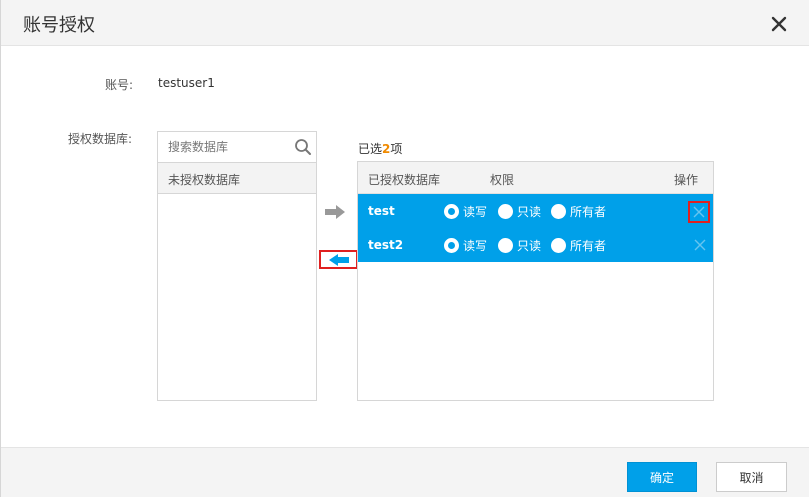  I want to click on db-search-box, so click(237, 147).